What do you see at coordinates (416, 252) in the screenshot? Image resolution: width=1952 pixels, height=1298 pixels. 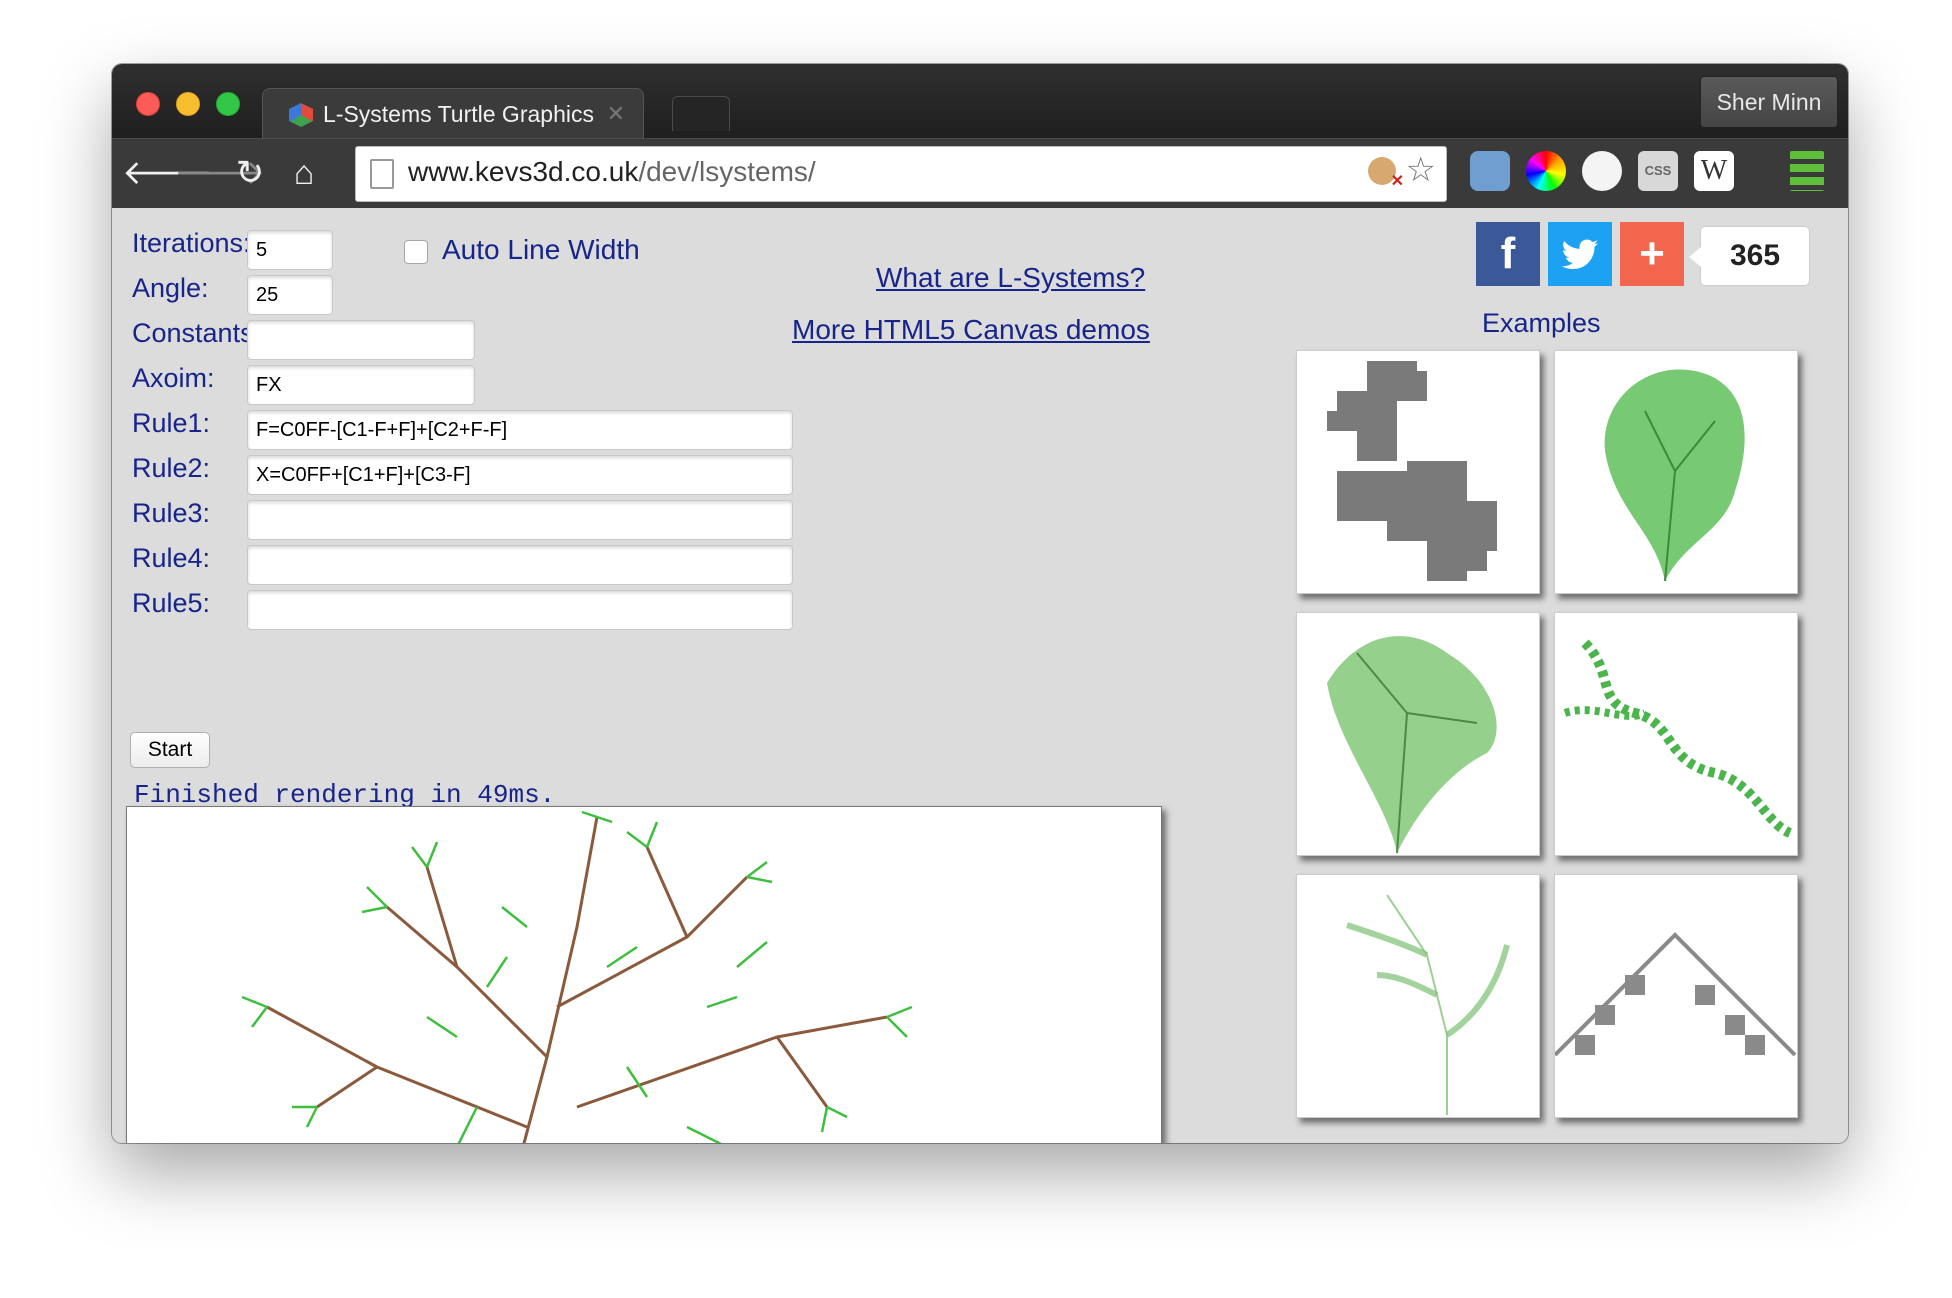 I see `auto-line-width-checkbox` at bounding box center [416, 252].